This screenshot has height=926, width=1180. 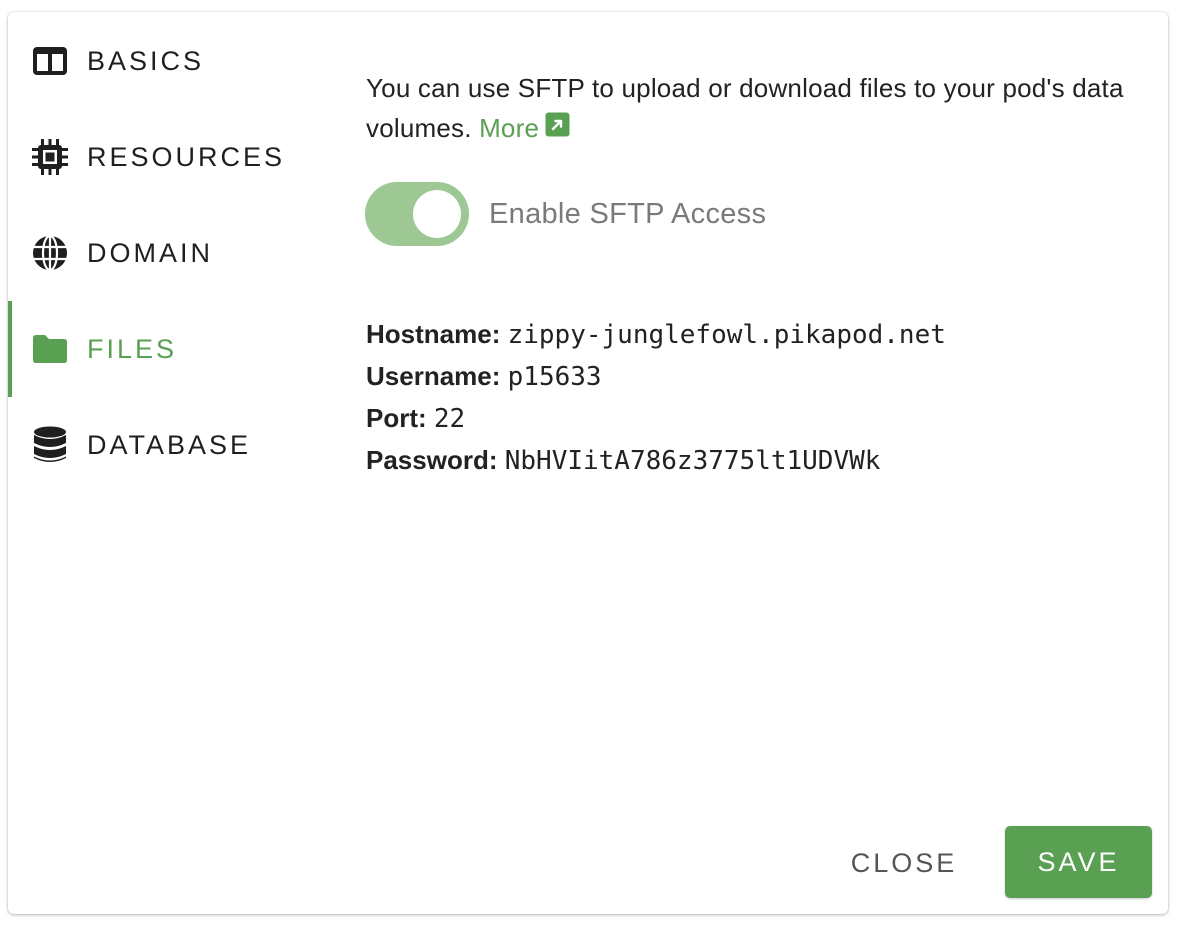 What do you see at coordinates (656, 419) in the screenshot?
I see `credential-port: Port: 22` at bounding box center [656, 419].